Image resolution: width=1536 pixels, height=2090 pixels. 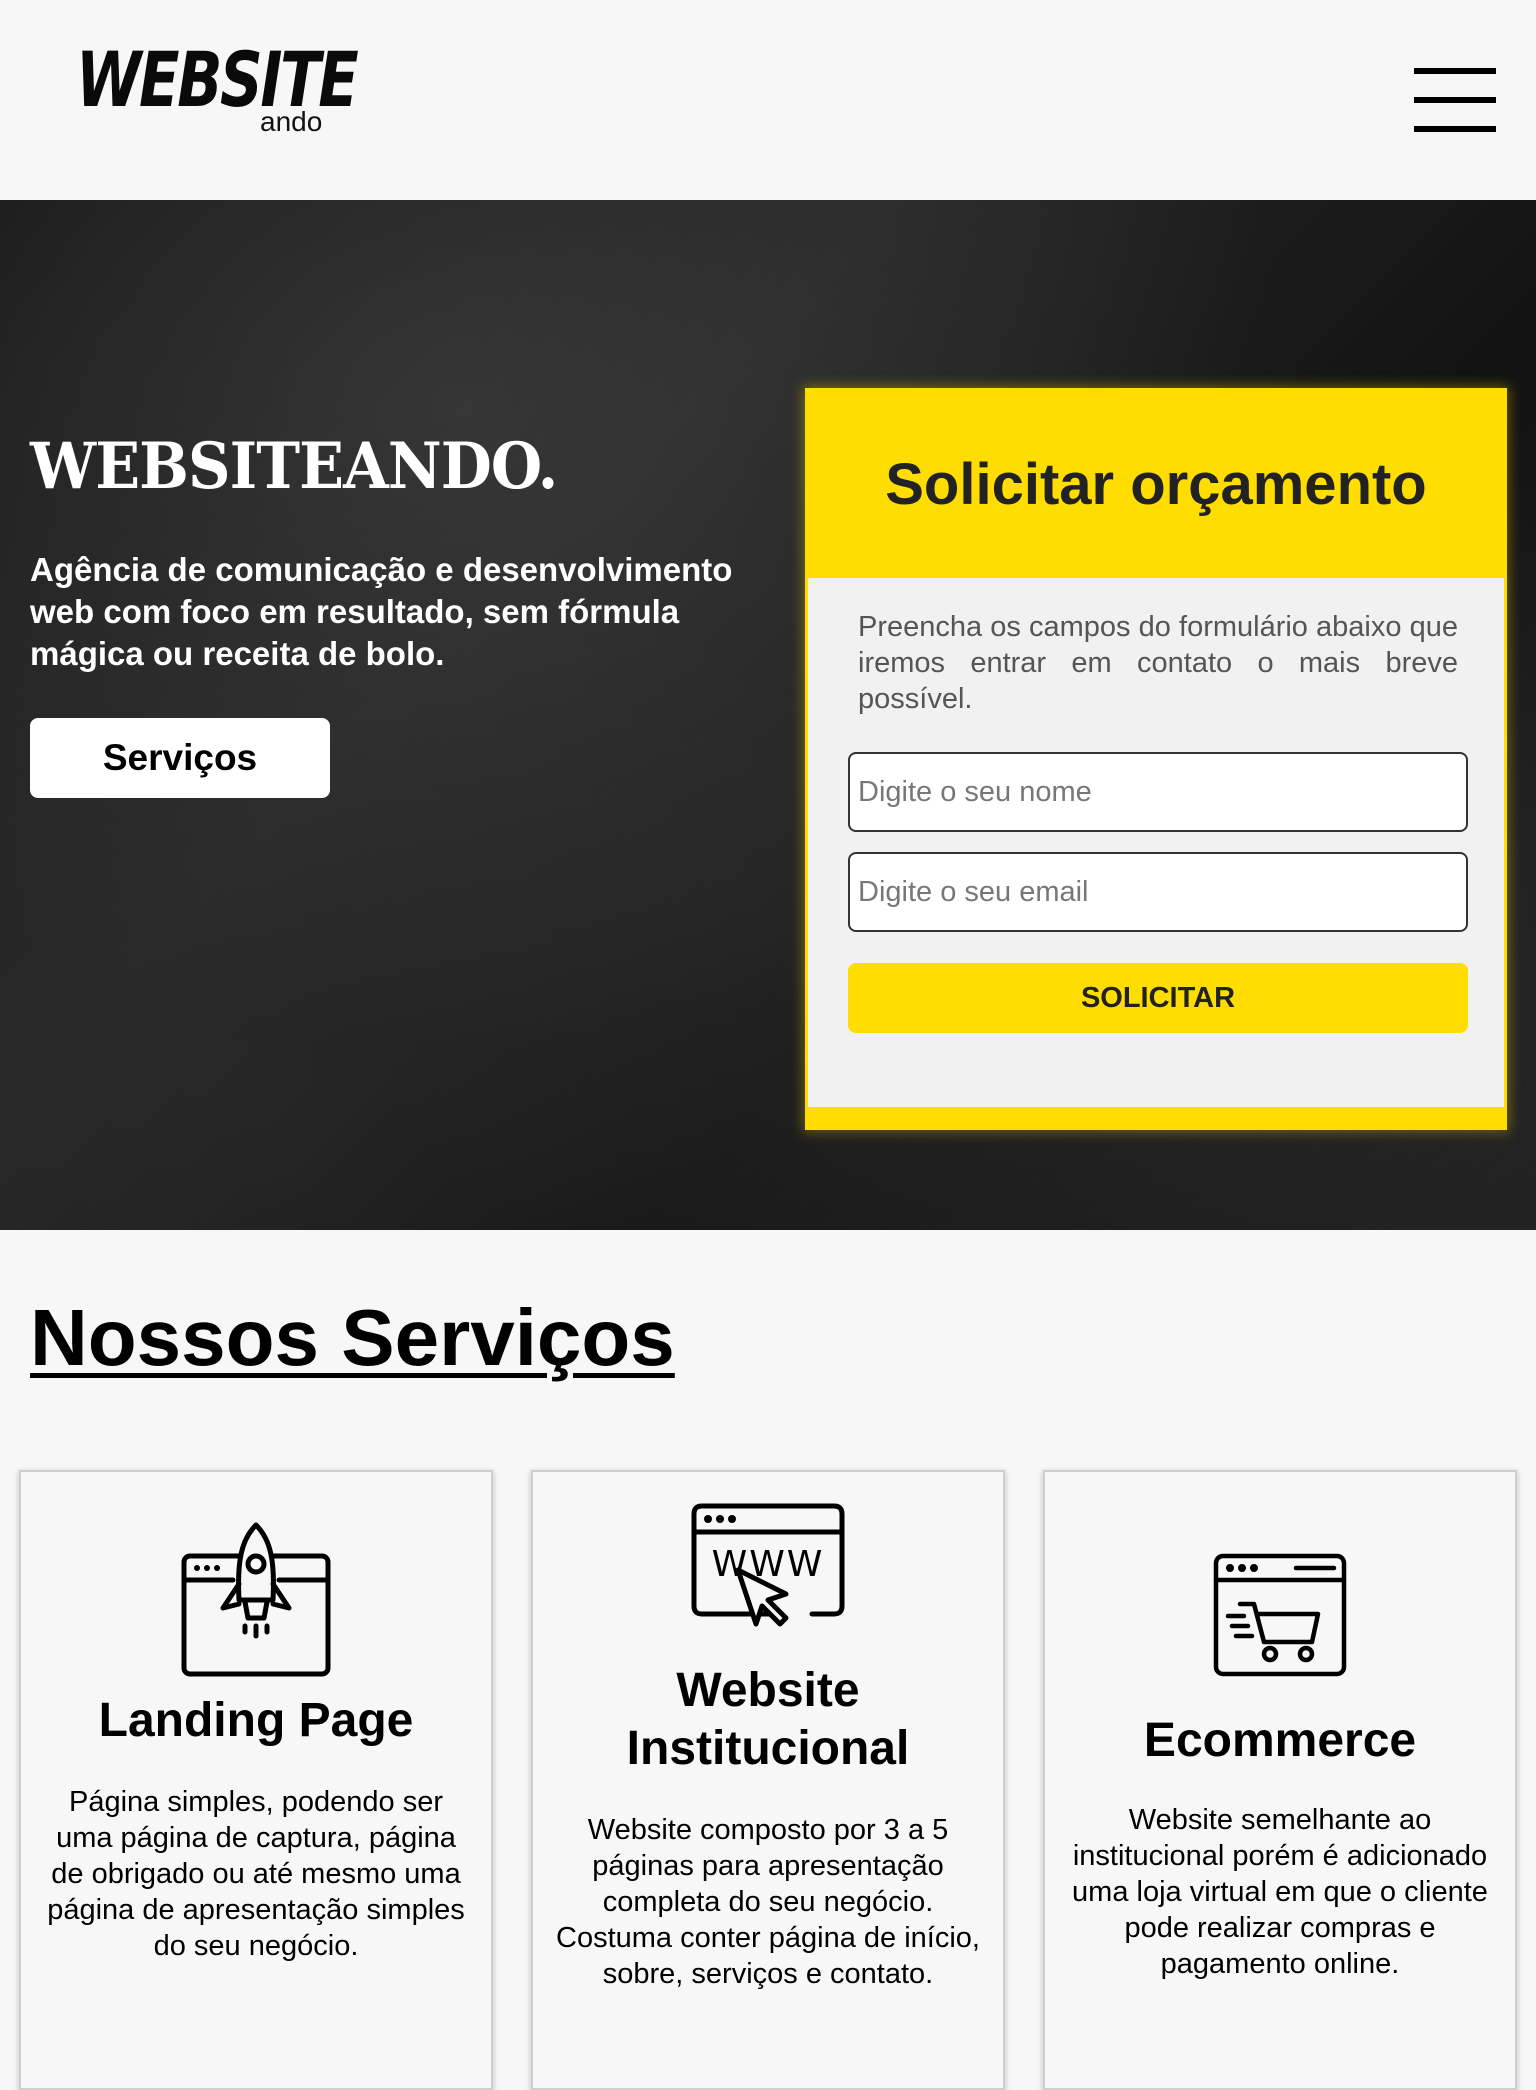 What do you see at coordinates (1280, 1615) in the screenshot?
I see `shopping-cart-browser-icon` at bounding box center [1280, 1615].